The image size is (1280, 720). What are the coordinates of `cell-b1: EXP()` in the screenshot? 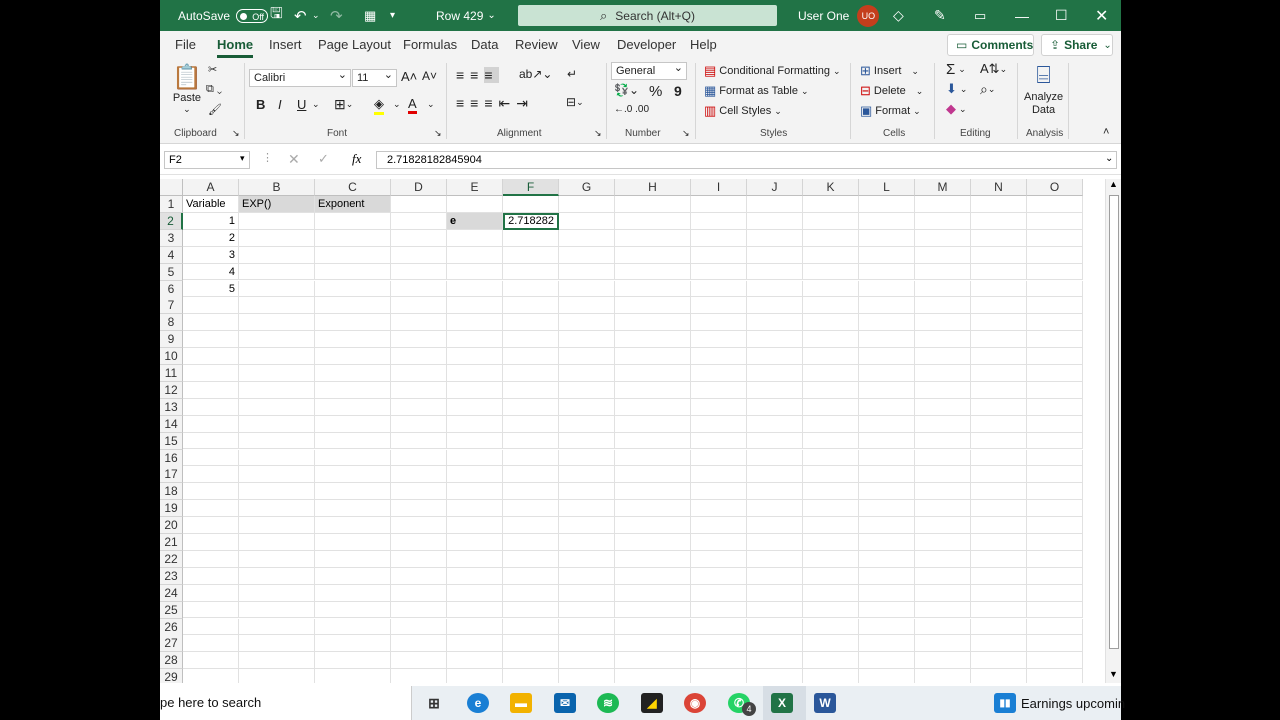 It's located at (277, 204).